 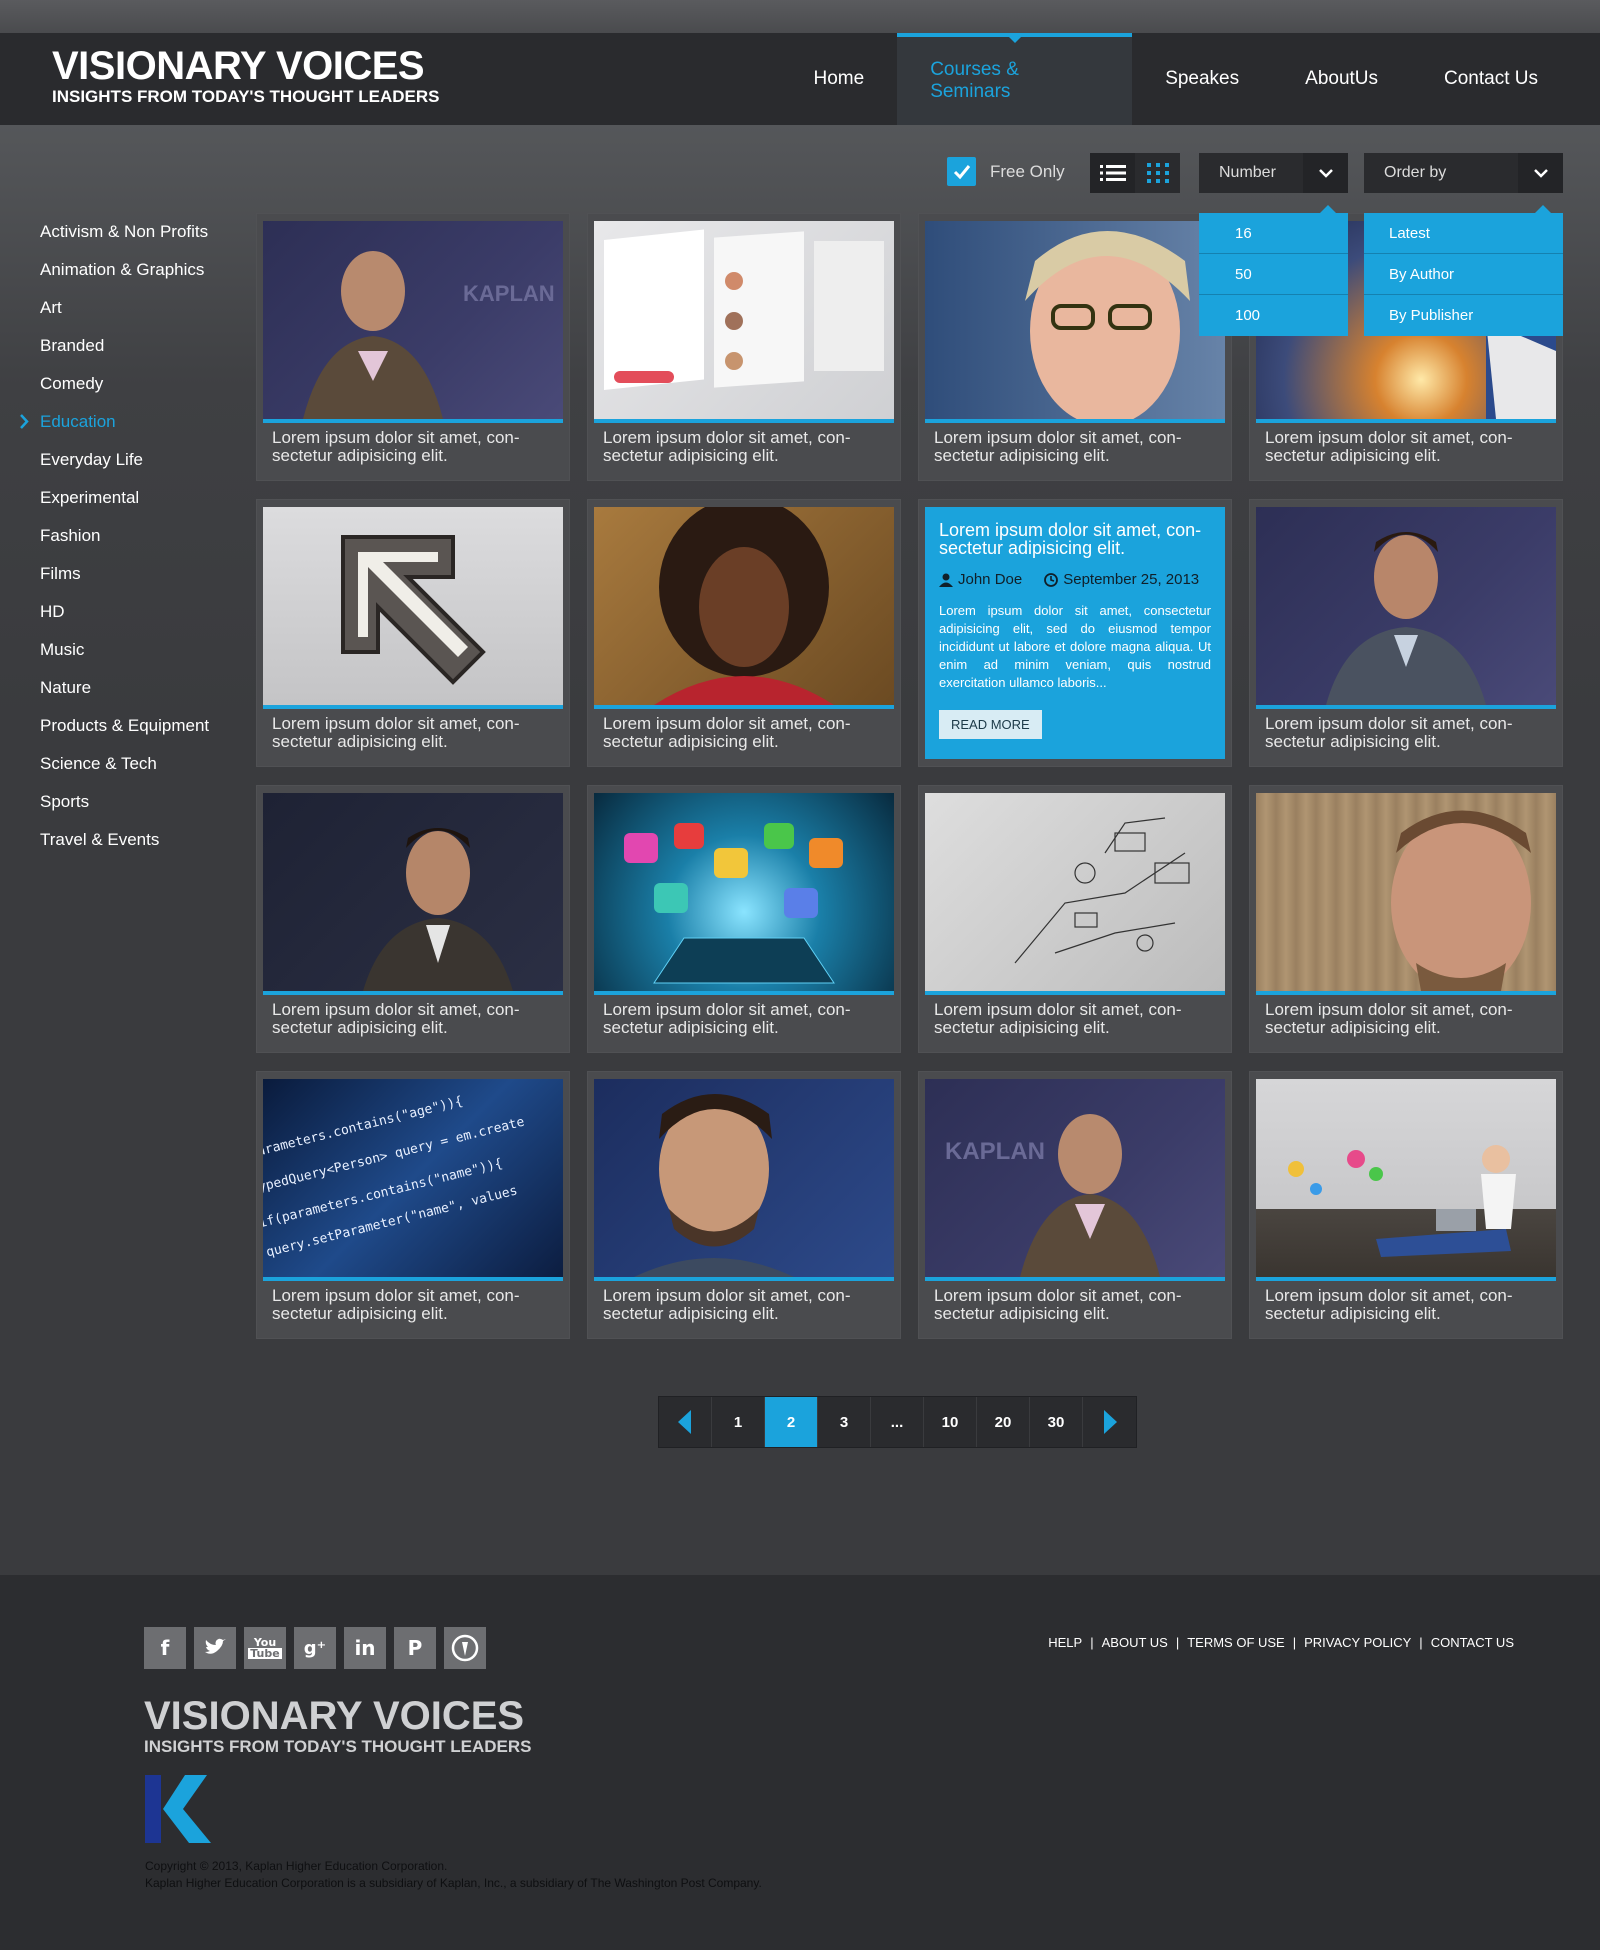 What do you see at coordinates (334, 1716) in the screenshot?
I see `footer-logo-title: VISIONARY VOICES` at bounding box center [334, 1716].